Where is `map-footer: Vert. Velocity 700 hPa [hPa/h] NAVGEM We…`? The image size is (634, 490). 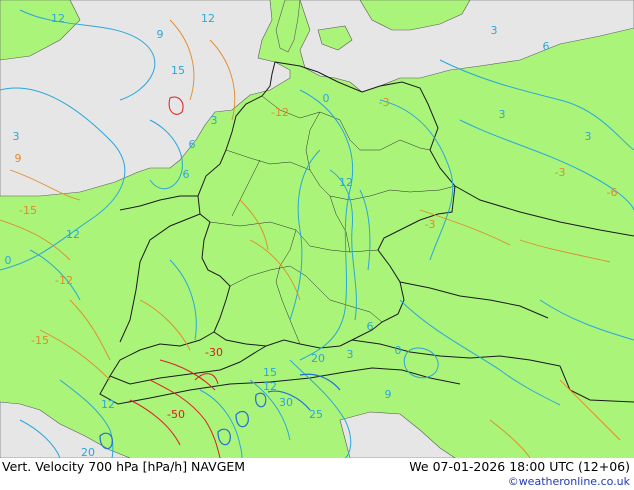
map-footer: Vert. Velocity 700 hPa [hPa/h] NAVGEM We… is located at coordinates (317, 474).